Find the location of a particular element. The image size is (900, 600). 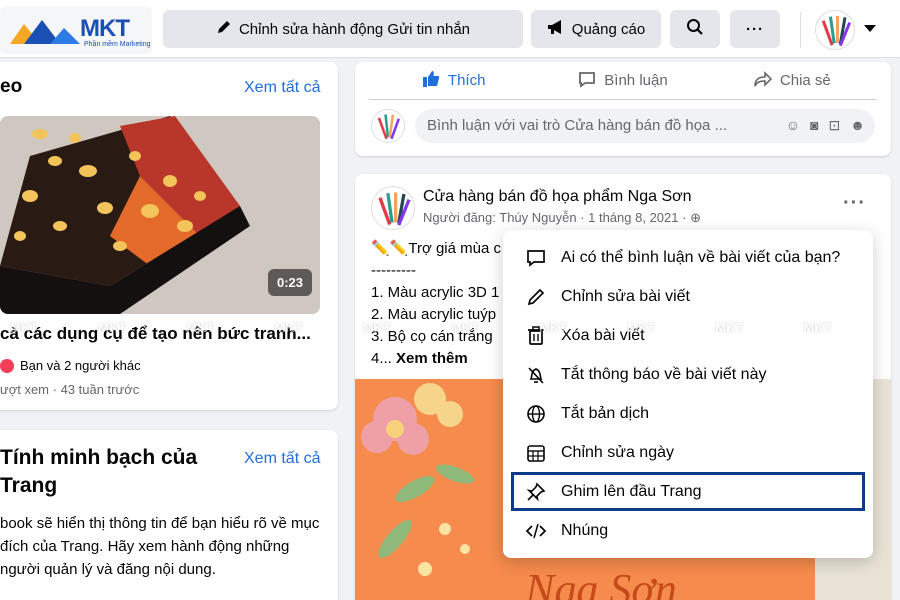

pin-icon is located at coordinates (536, 492).